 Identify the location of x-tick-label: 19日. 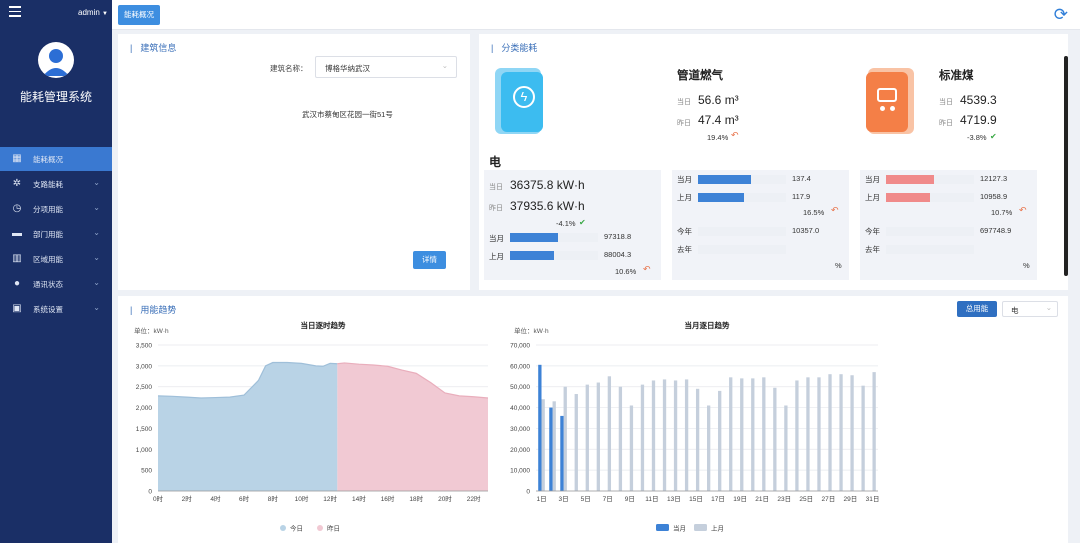
(740, 499).